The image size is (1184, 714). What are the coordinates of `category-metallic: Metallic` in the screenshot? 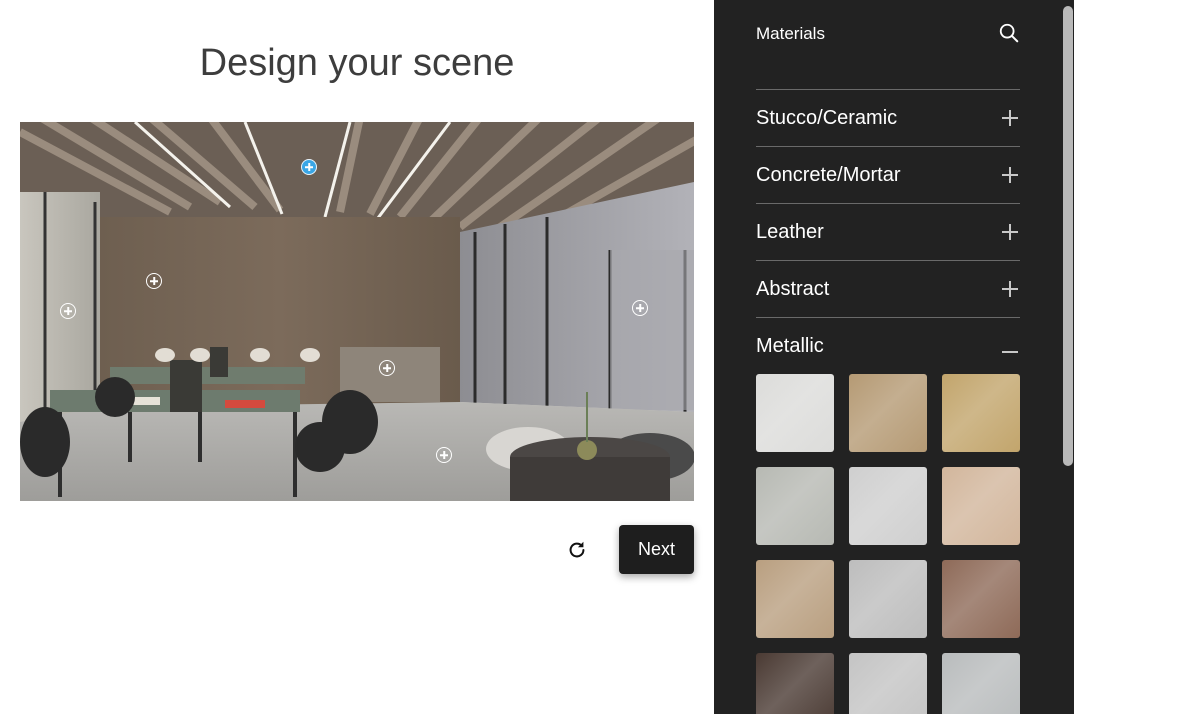 It's located at (888, 345).